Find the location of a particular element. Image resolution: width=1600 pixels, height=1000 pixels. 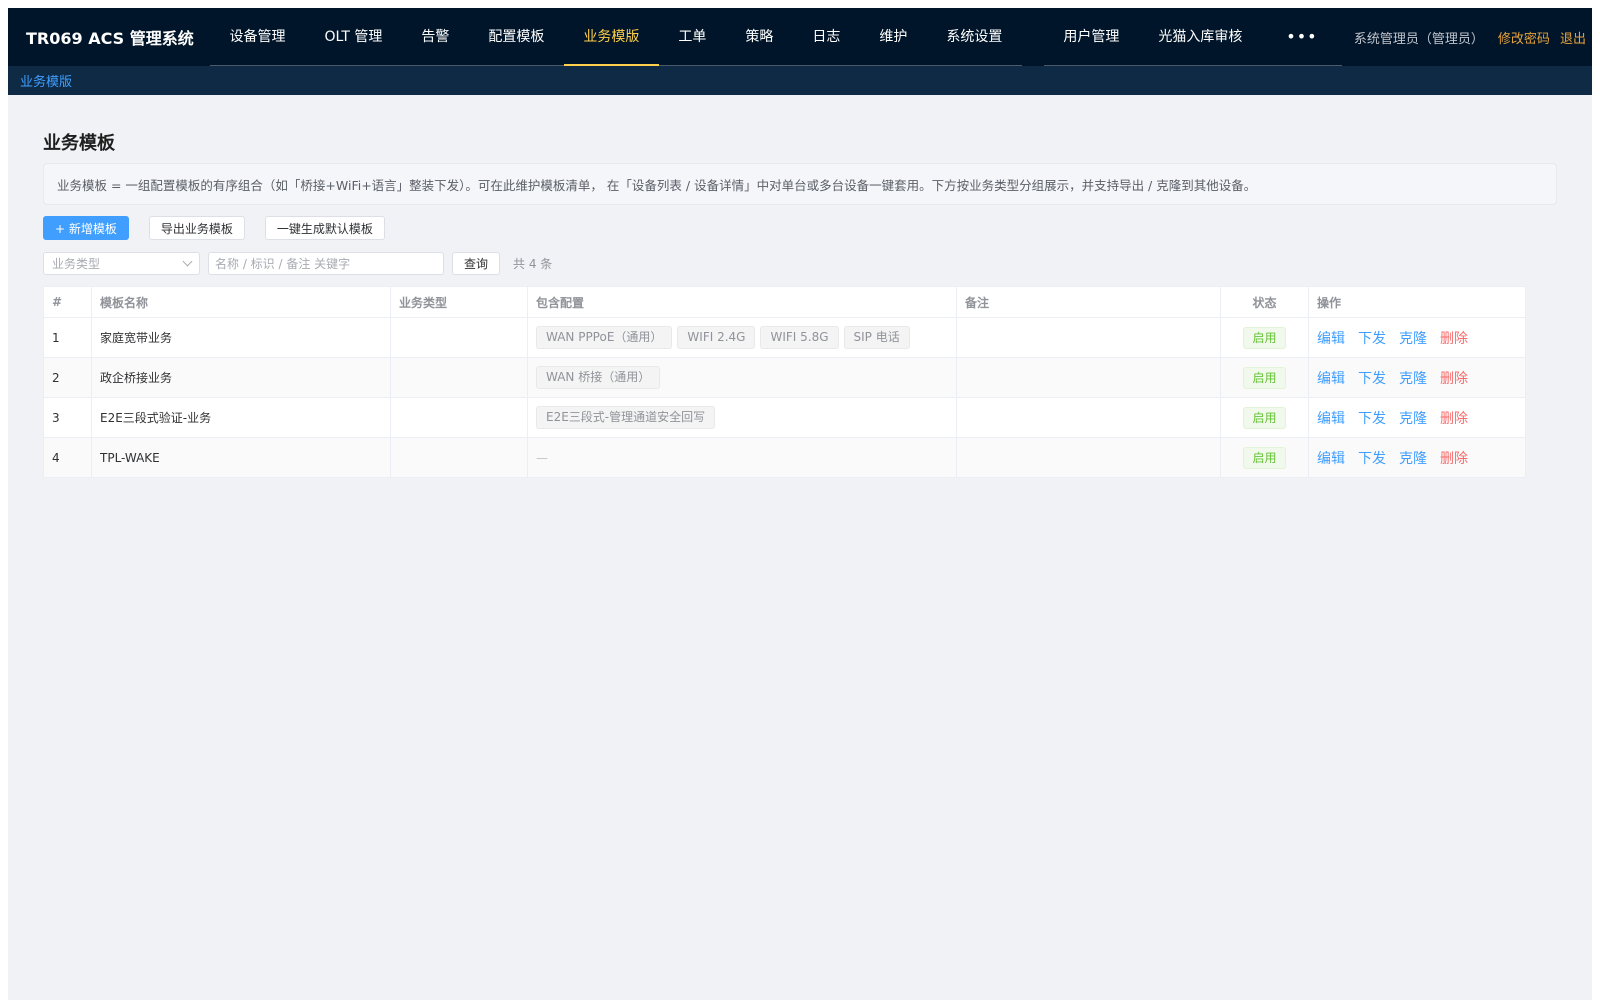

column-header-remark: 备注 is located at coordinates (1088, 302).